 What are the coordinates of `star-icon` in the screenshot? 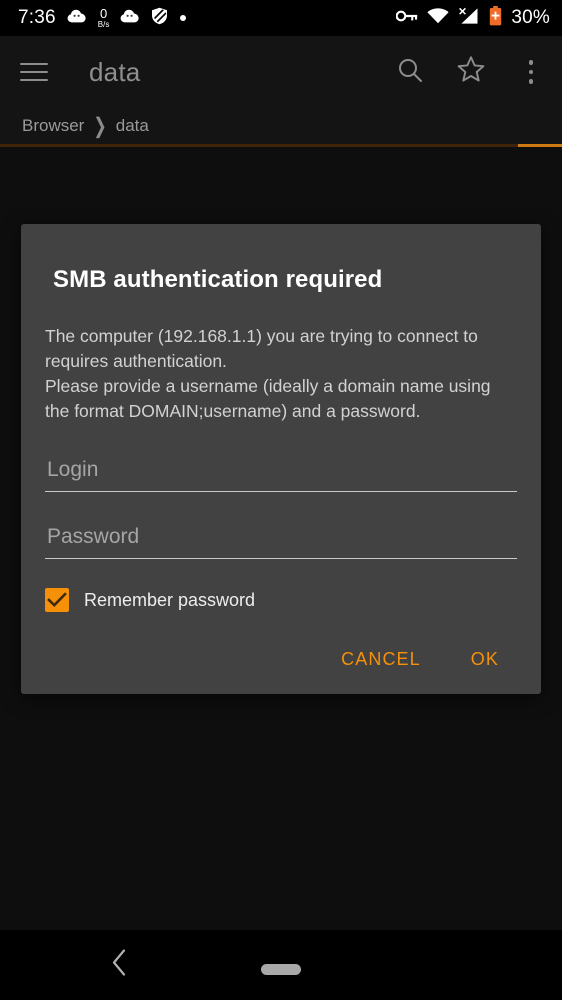 It's located at (471, 72).